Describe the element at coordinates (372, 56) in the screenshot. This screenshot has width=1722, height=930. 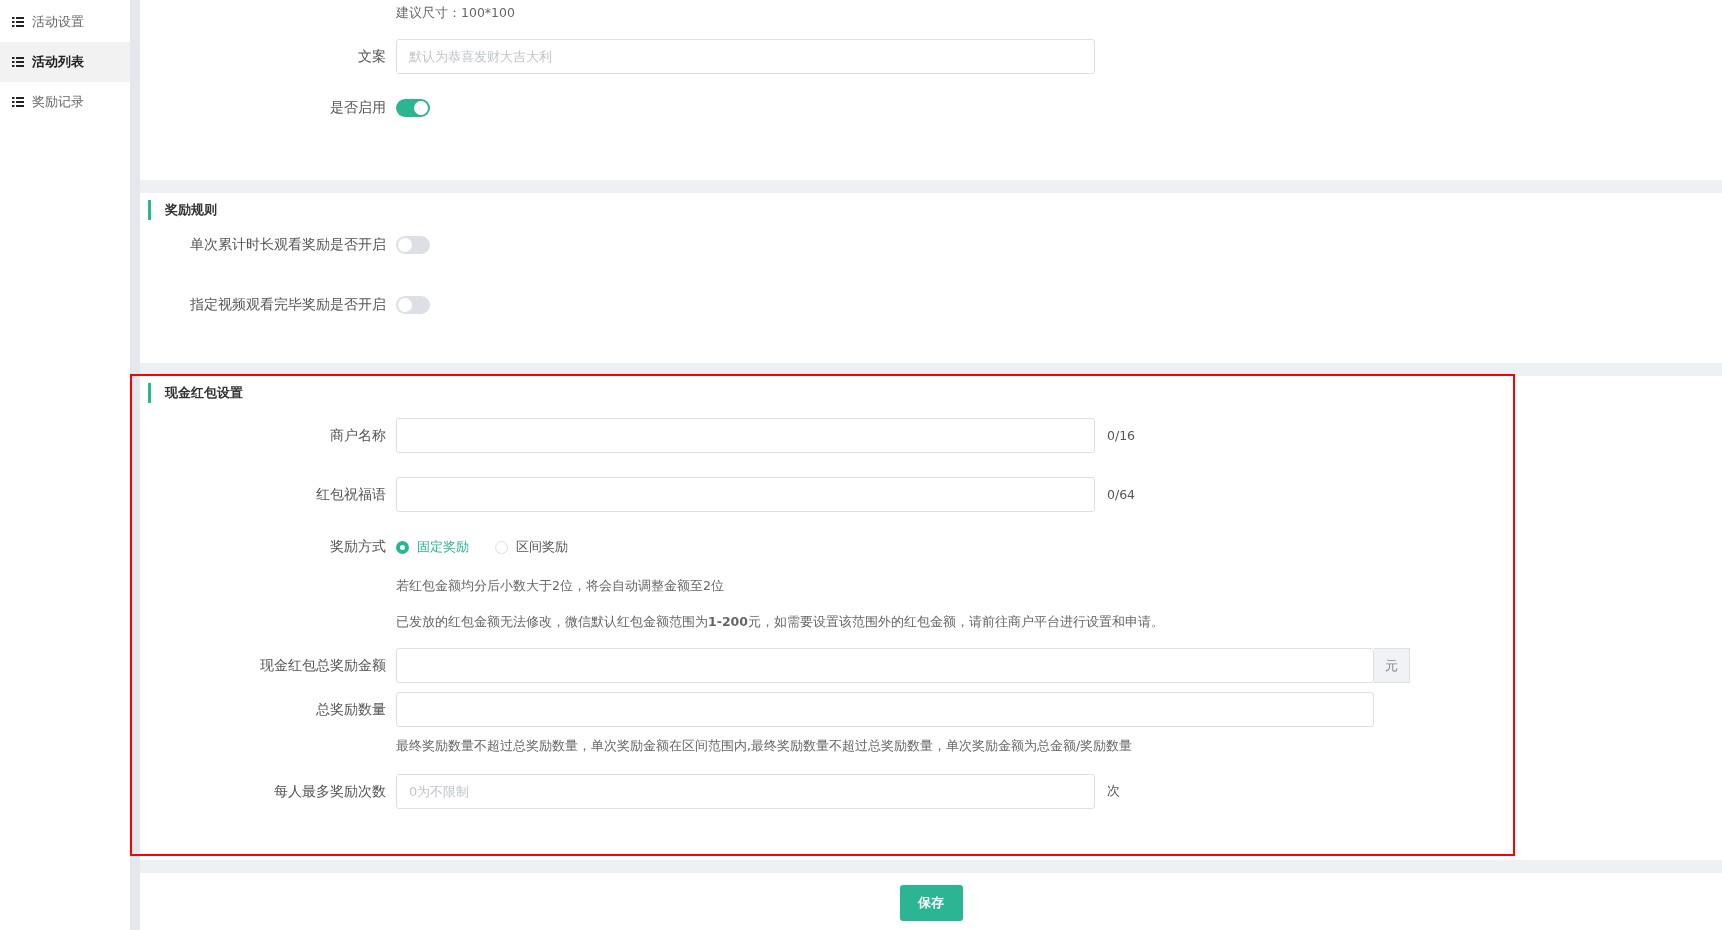
I see `field-label: 文案` at that location.